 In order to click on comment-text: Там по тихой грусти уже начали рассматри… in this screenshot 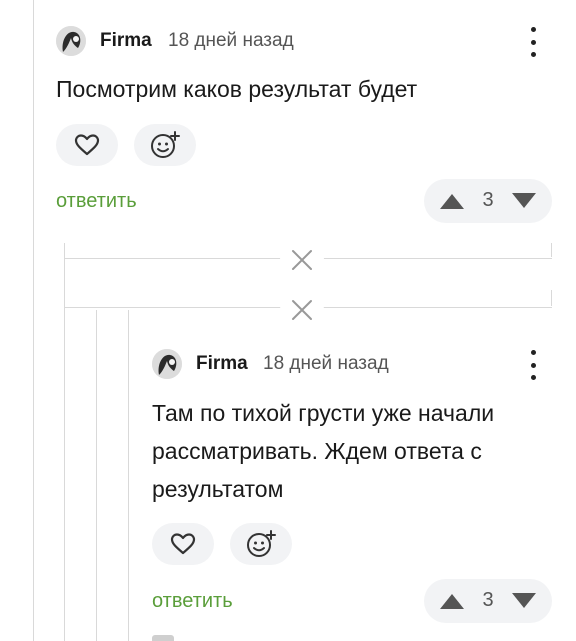, I will do `click(323, 451)`.